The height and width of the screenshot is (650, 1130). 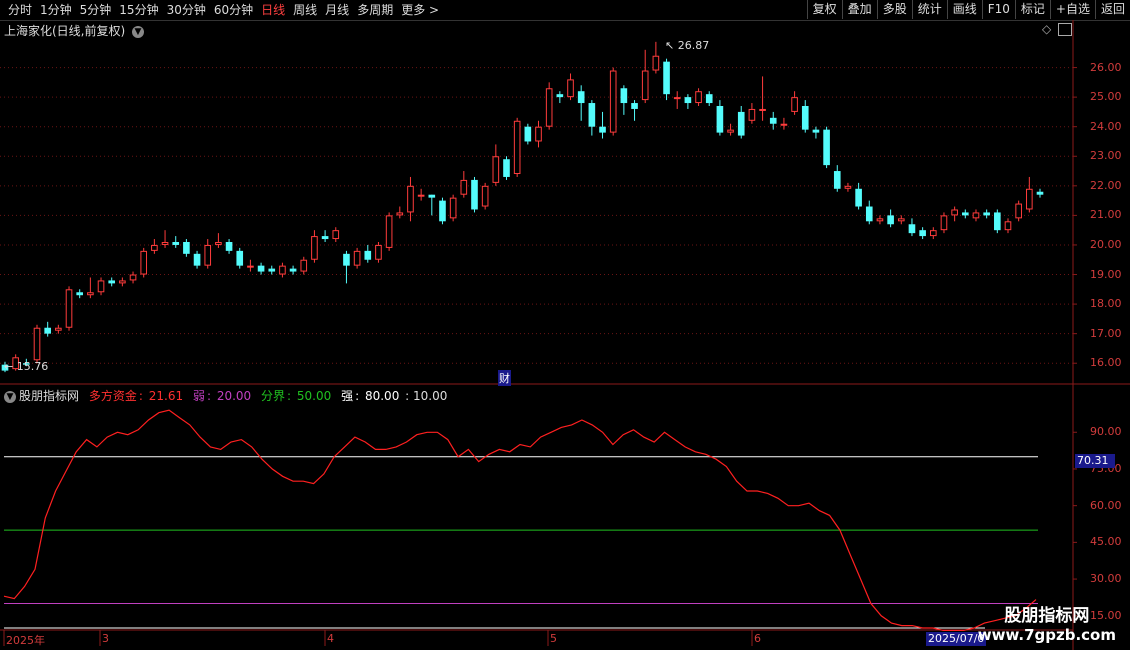 What do you see at coordinates (1095, 461) in the screenshot?
I see `current-indicator-value: 70.31` at bounding box center [1095, 461].